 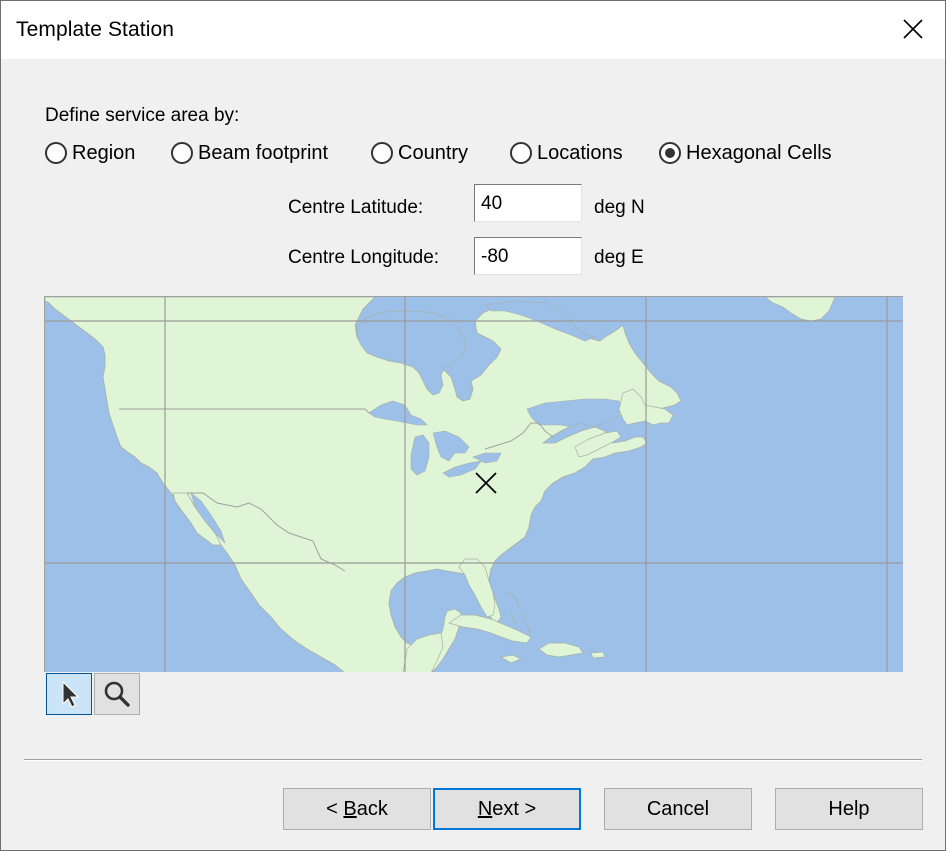 What do you see at coordinates (619, 207) in the screenshot?
I see `latitude-unit: deg N` at bounding box center [619, 207].